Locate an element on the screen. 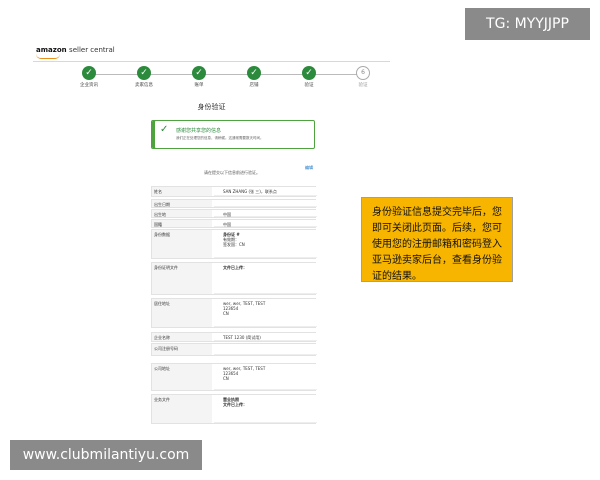 The image size is (600, 480). row-value-line: SAN ZHANG (张 三)，联系点 is located at coordinates (250, 191).